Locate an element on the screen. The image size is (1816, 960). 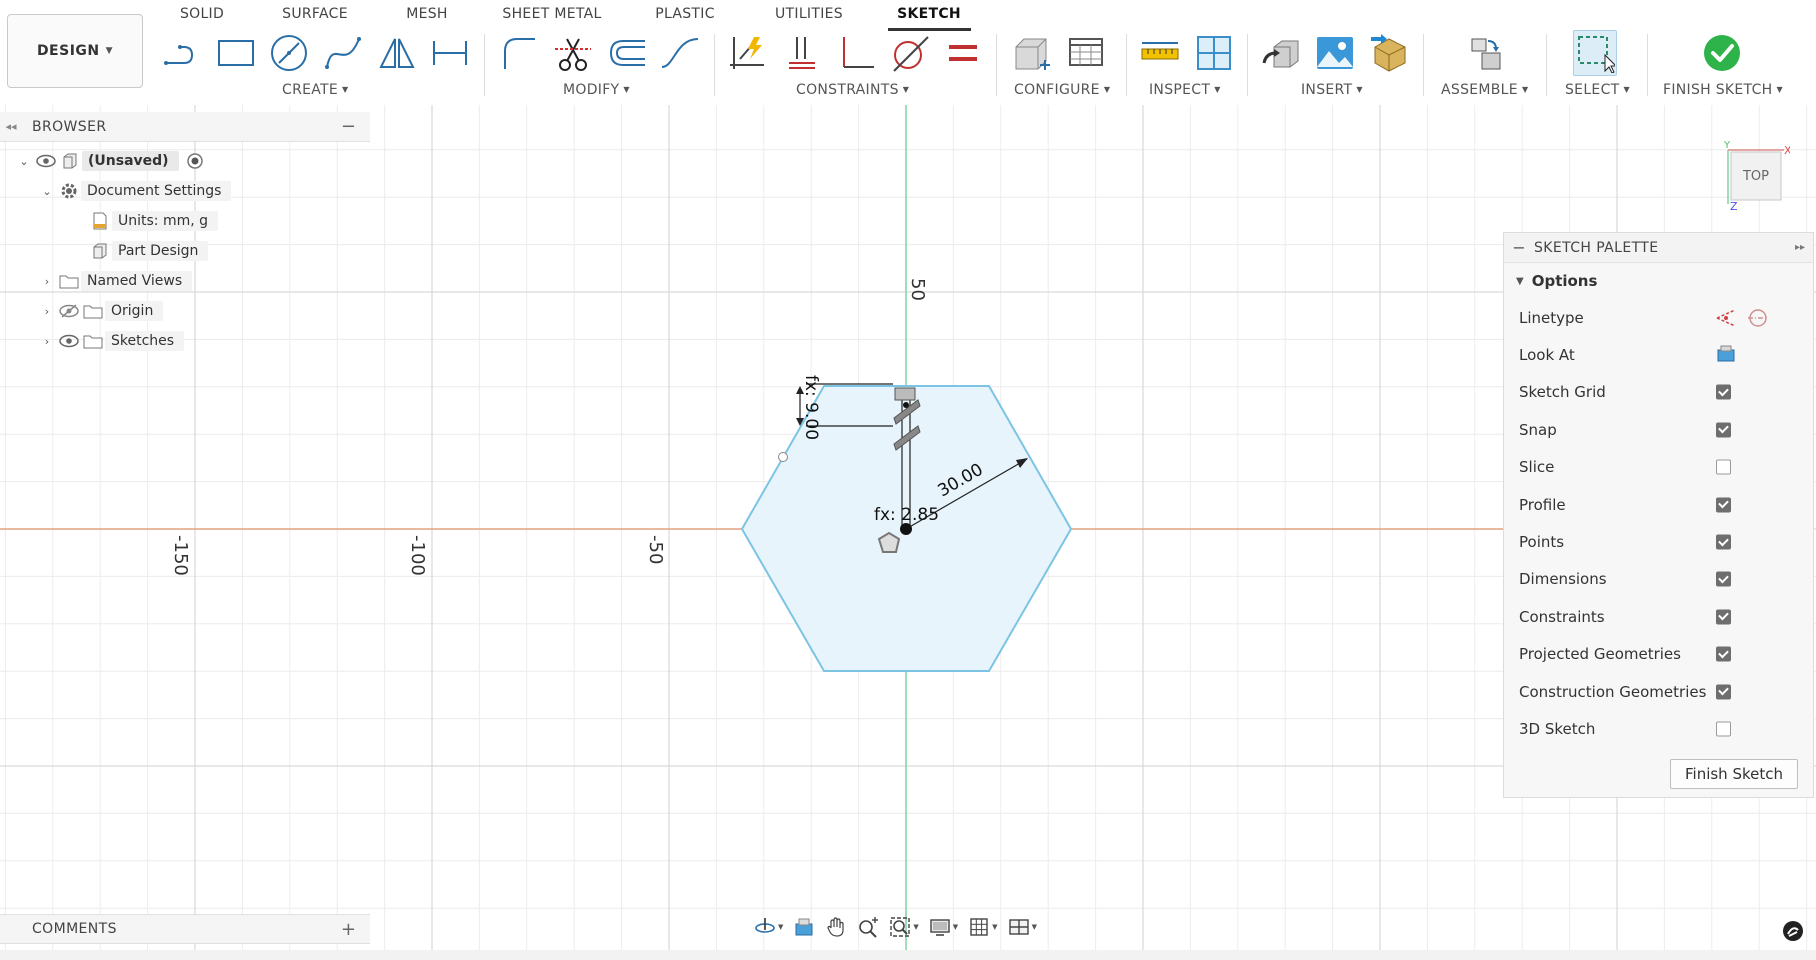
construction-linetype-icon is located at coordinates (1726, 318).